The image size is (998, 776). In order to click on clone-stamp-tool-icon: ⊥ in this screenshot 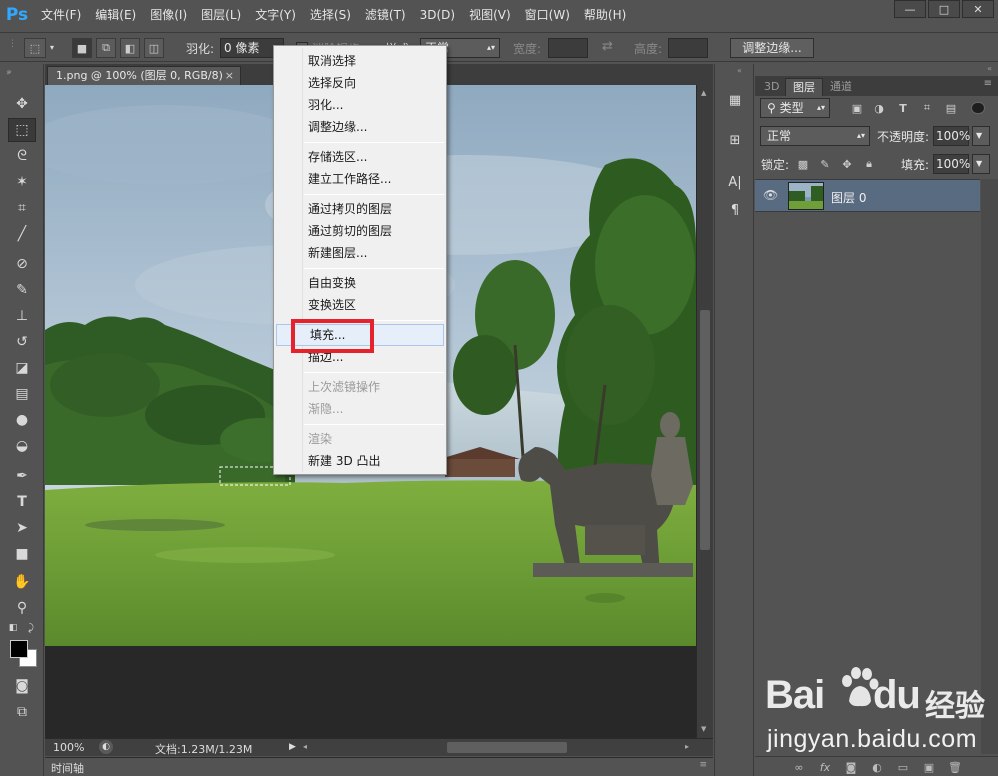, I will do `click(22, 316)`.